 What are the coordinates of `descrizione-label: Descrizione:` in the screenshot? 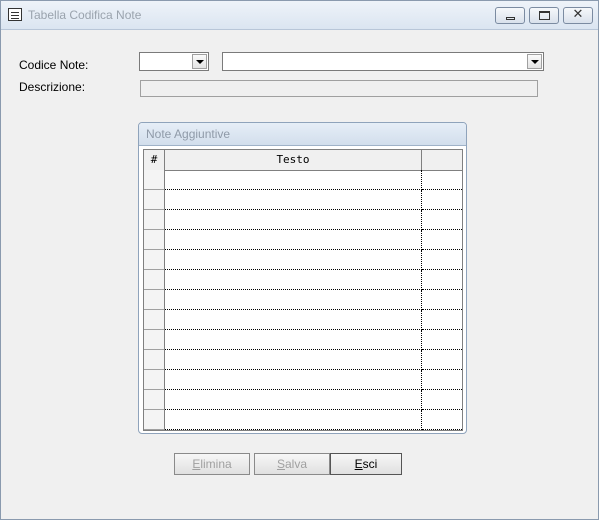 It's located at (52, 87).